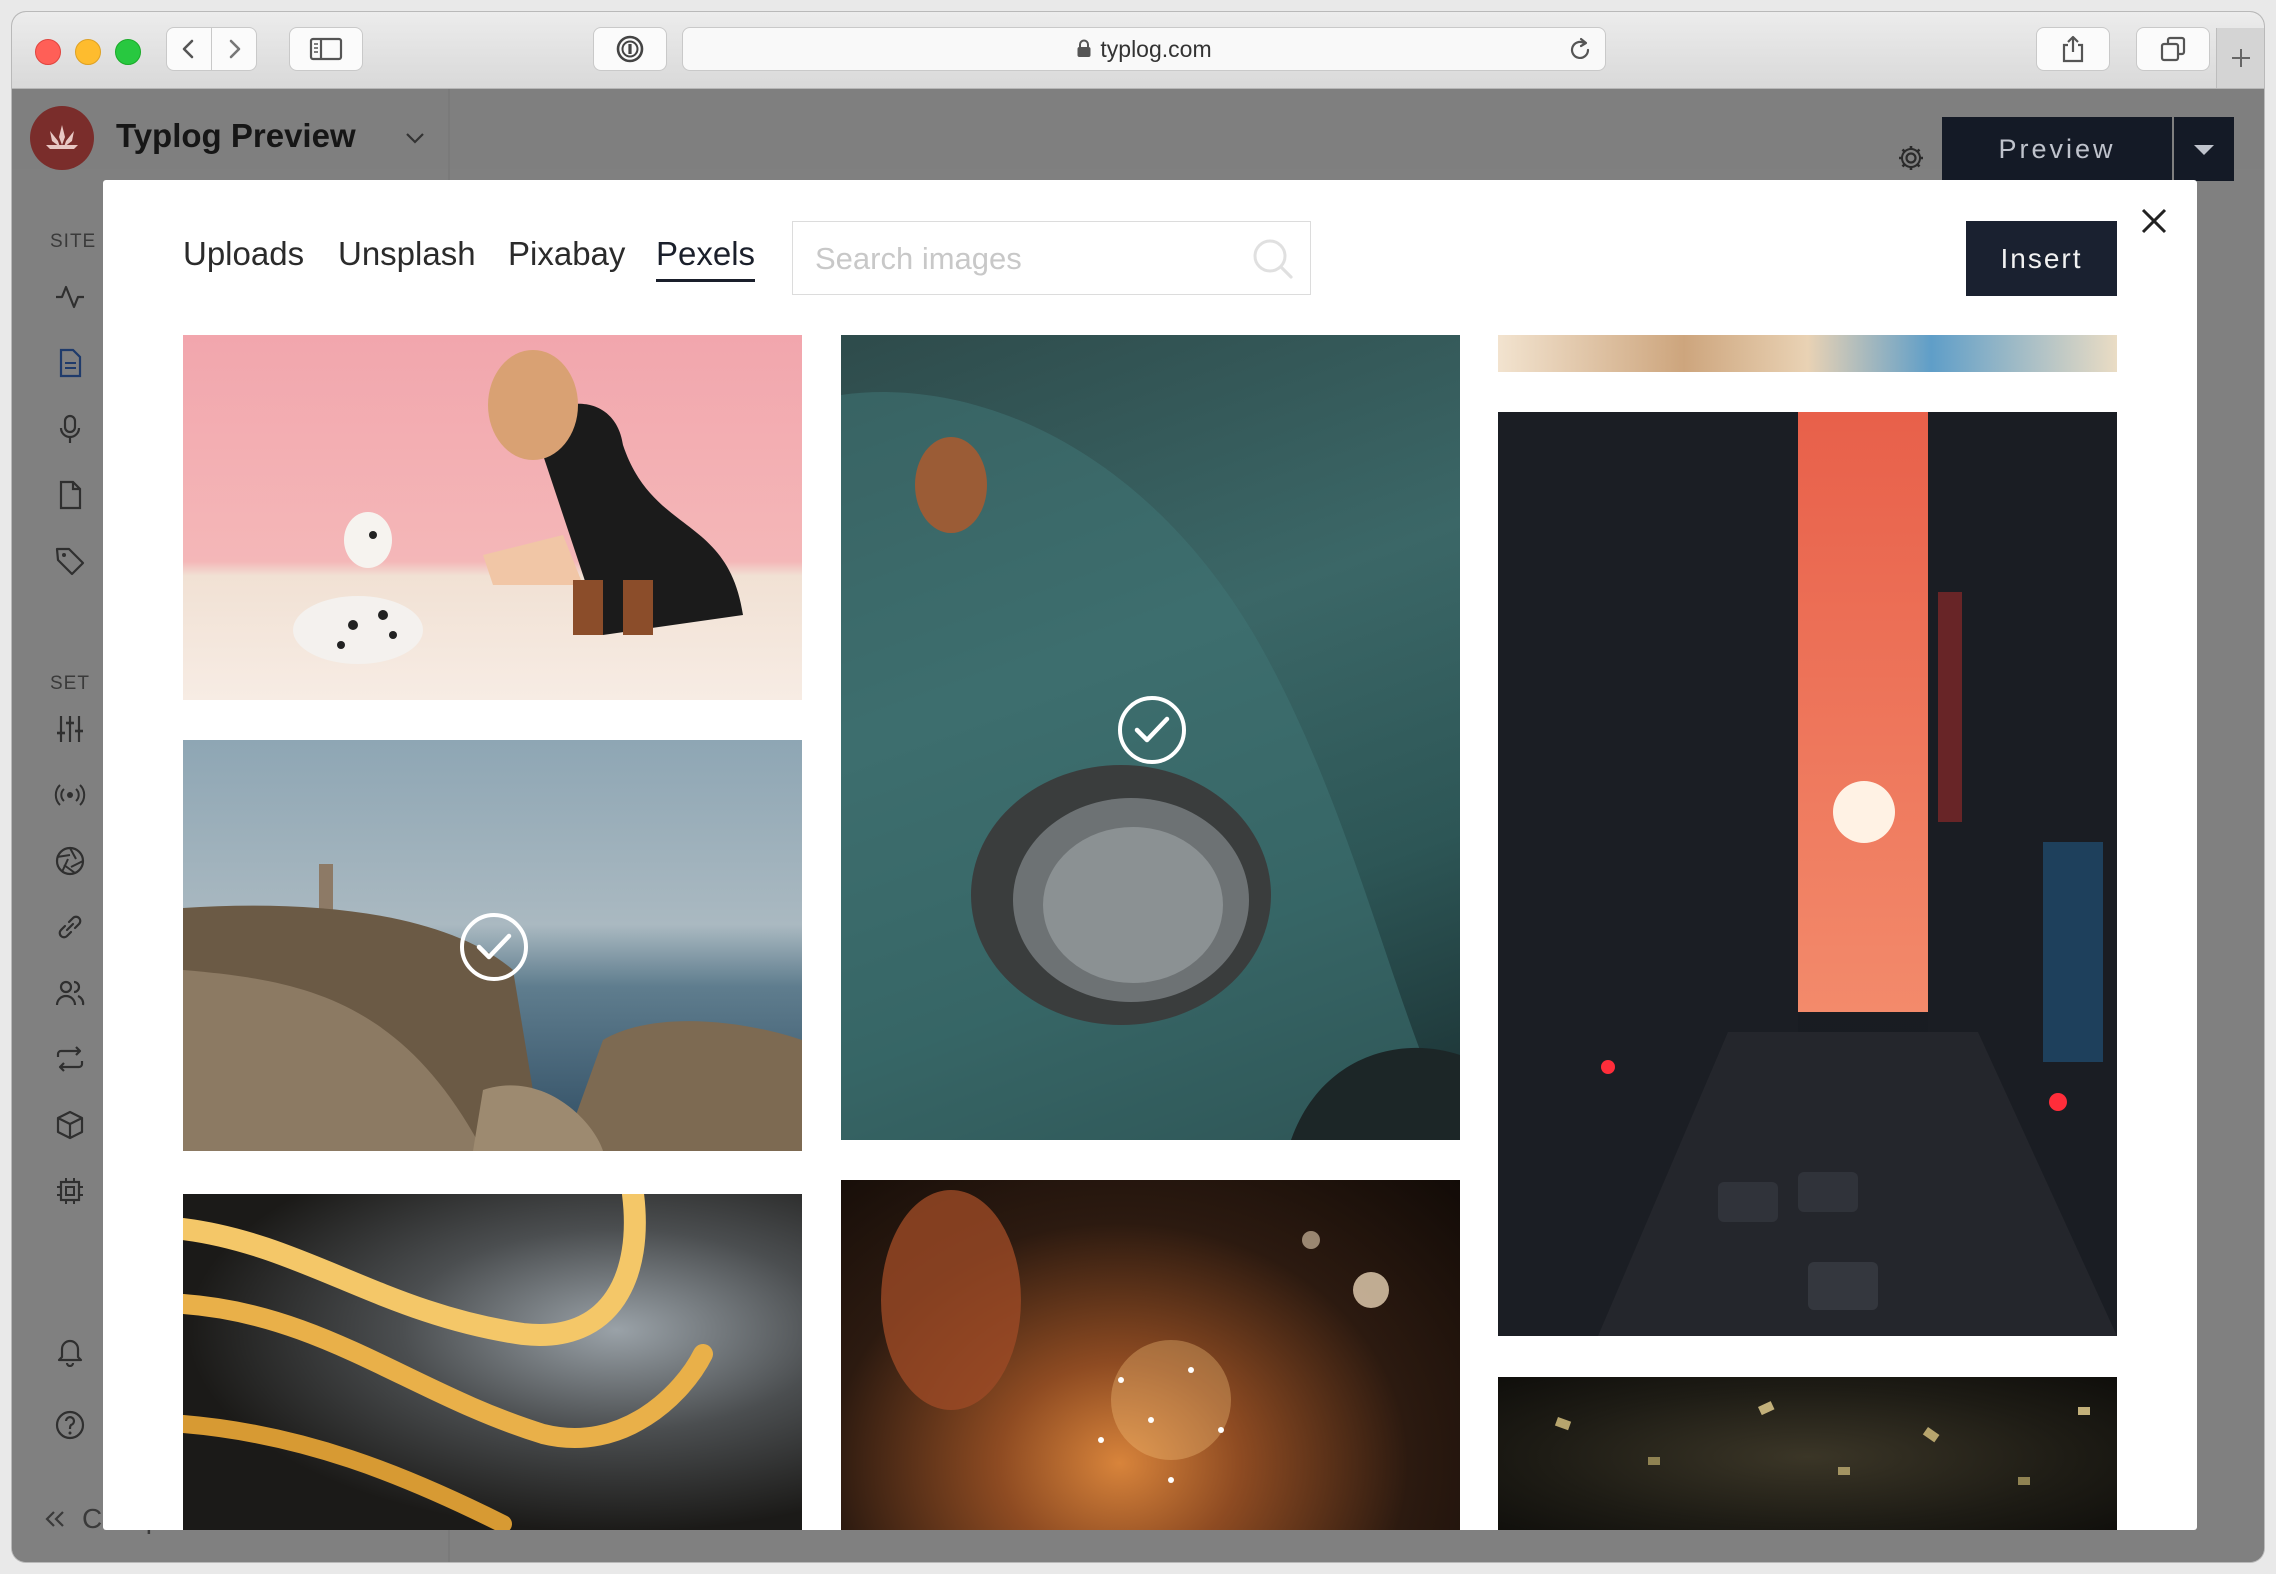 The width and height of the screenshot is (2276, 1574). I want to click on preview-dropdown-button, so click(2204, 149).